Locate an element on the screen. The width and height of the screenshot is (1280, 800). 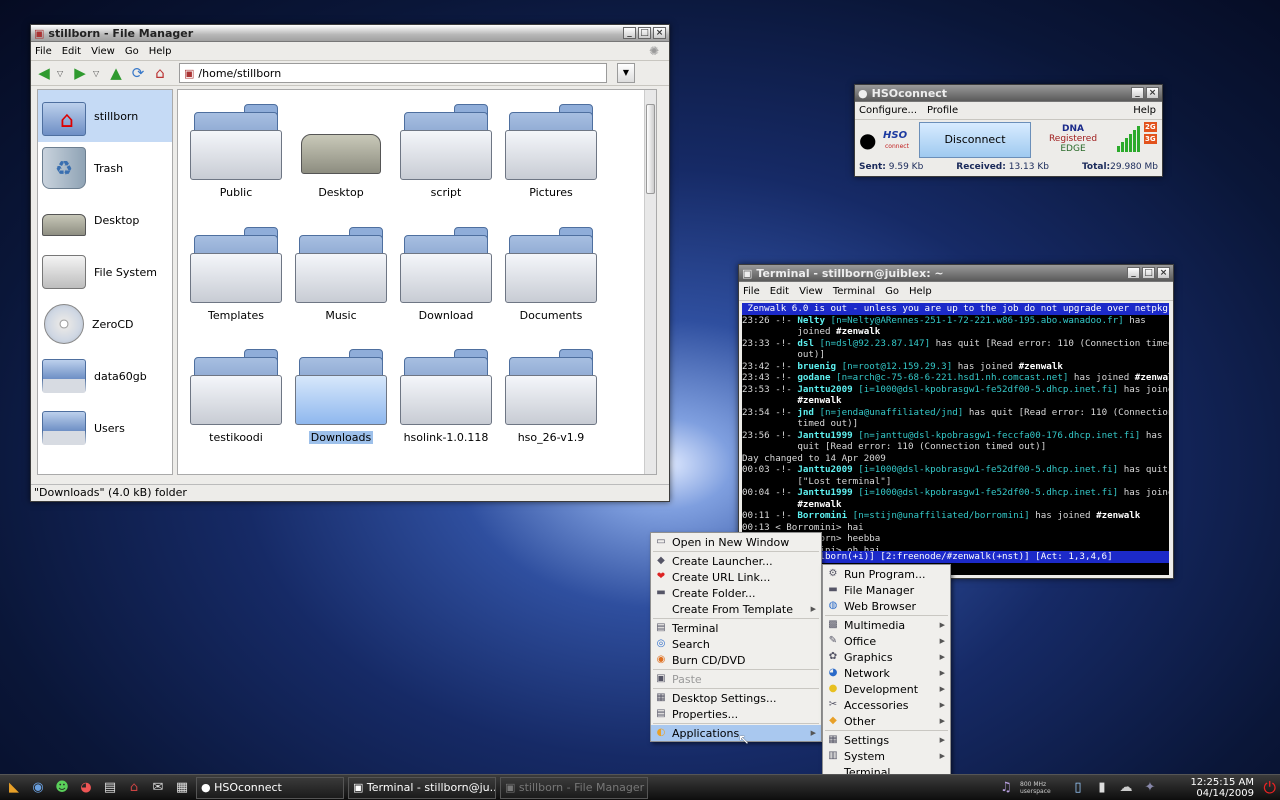
menu-item-search: ◎ Search is located at coordinates (736, 644).